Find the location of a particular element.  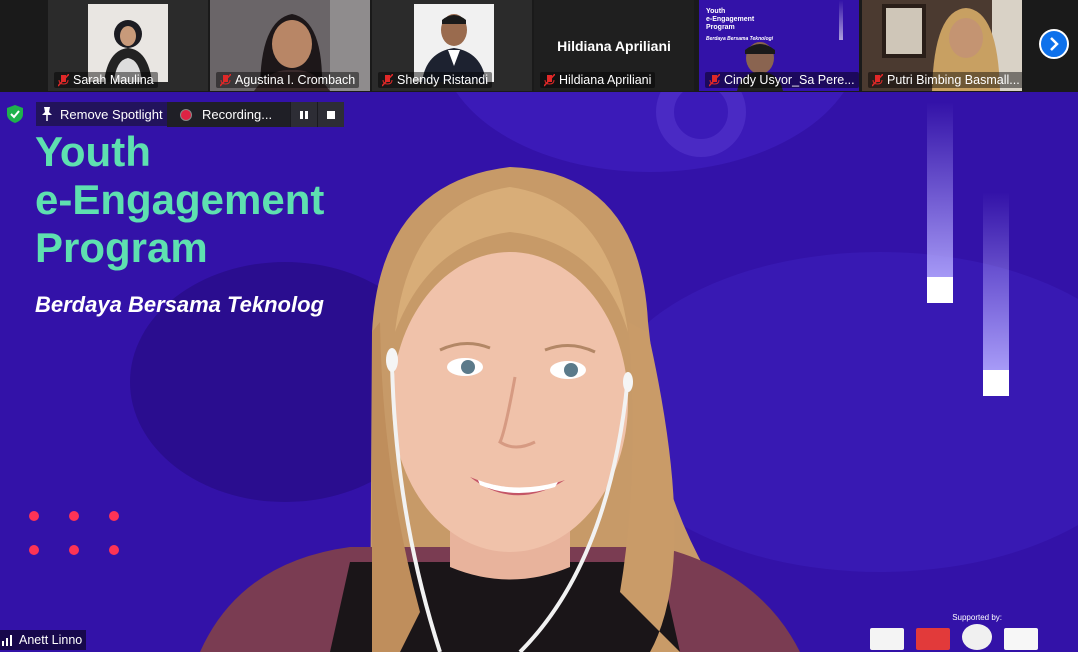

remove-spotlight-label: Remove Spotlight is located at coordinates (111, 114).